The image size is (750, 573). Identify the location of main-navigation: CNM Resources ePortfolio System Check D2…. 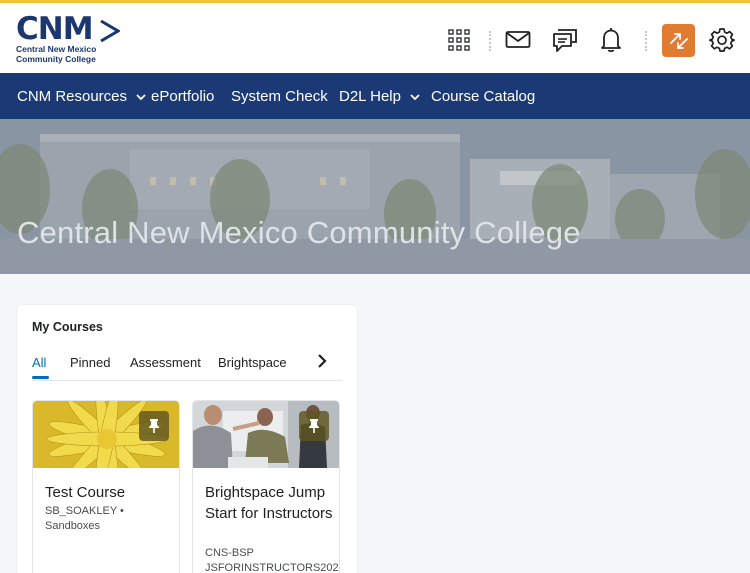
(375, 96).